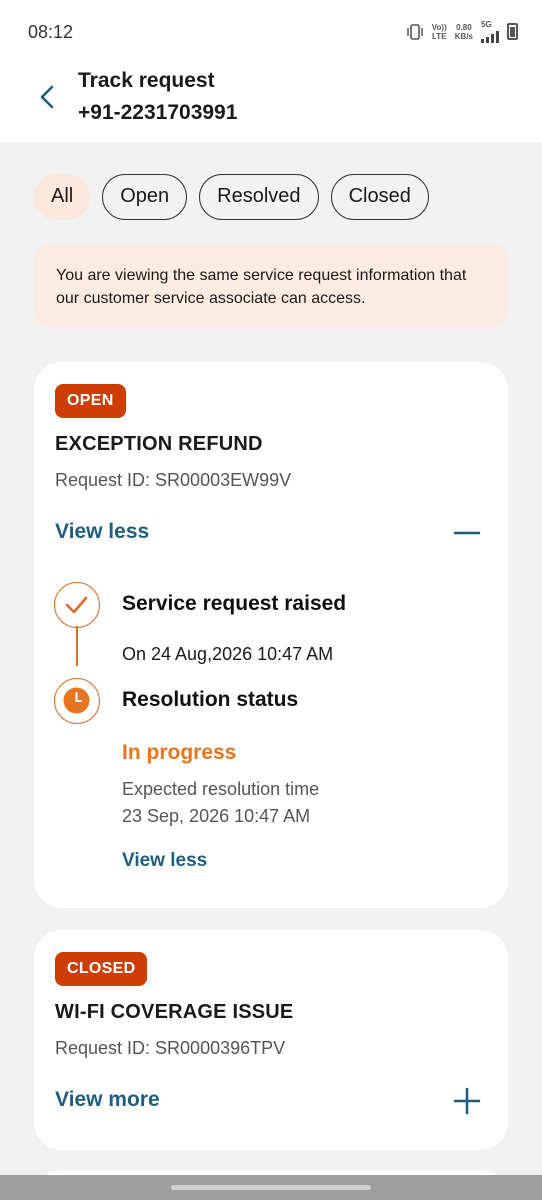 This screenshot has height=1200, width=542. I want to click on filter-resolved: Resolved, so click(259, 197).